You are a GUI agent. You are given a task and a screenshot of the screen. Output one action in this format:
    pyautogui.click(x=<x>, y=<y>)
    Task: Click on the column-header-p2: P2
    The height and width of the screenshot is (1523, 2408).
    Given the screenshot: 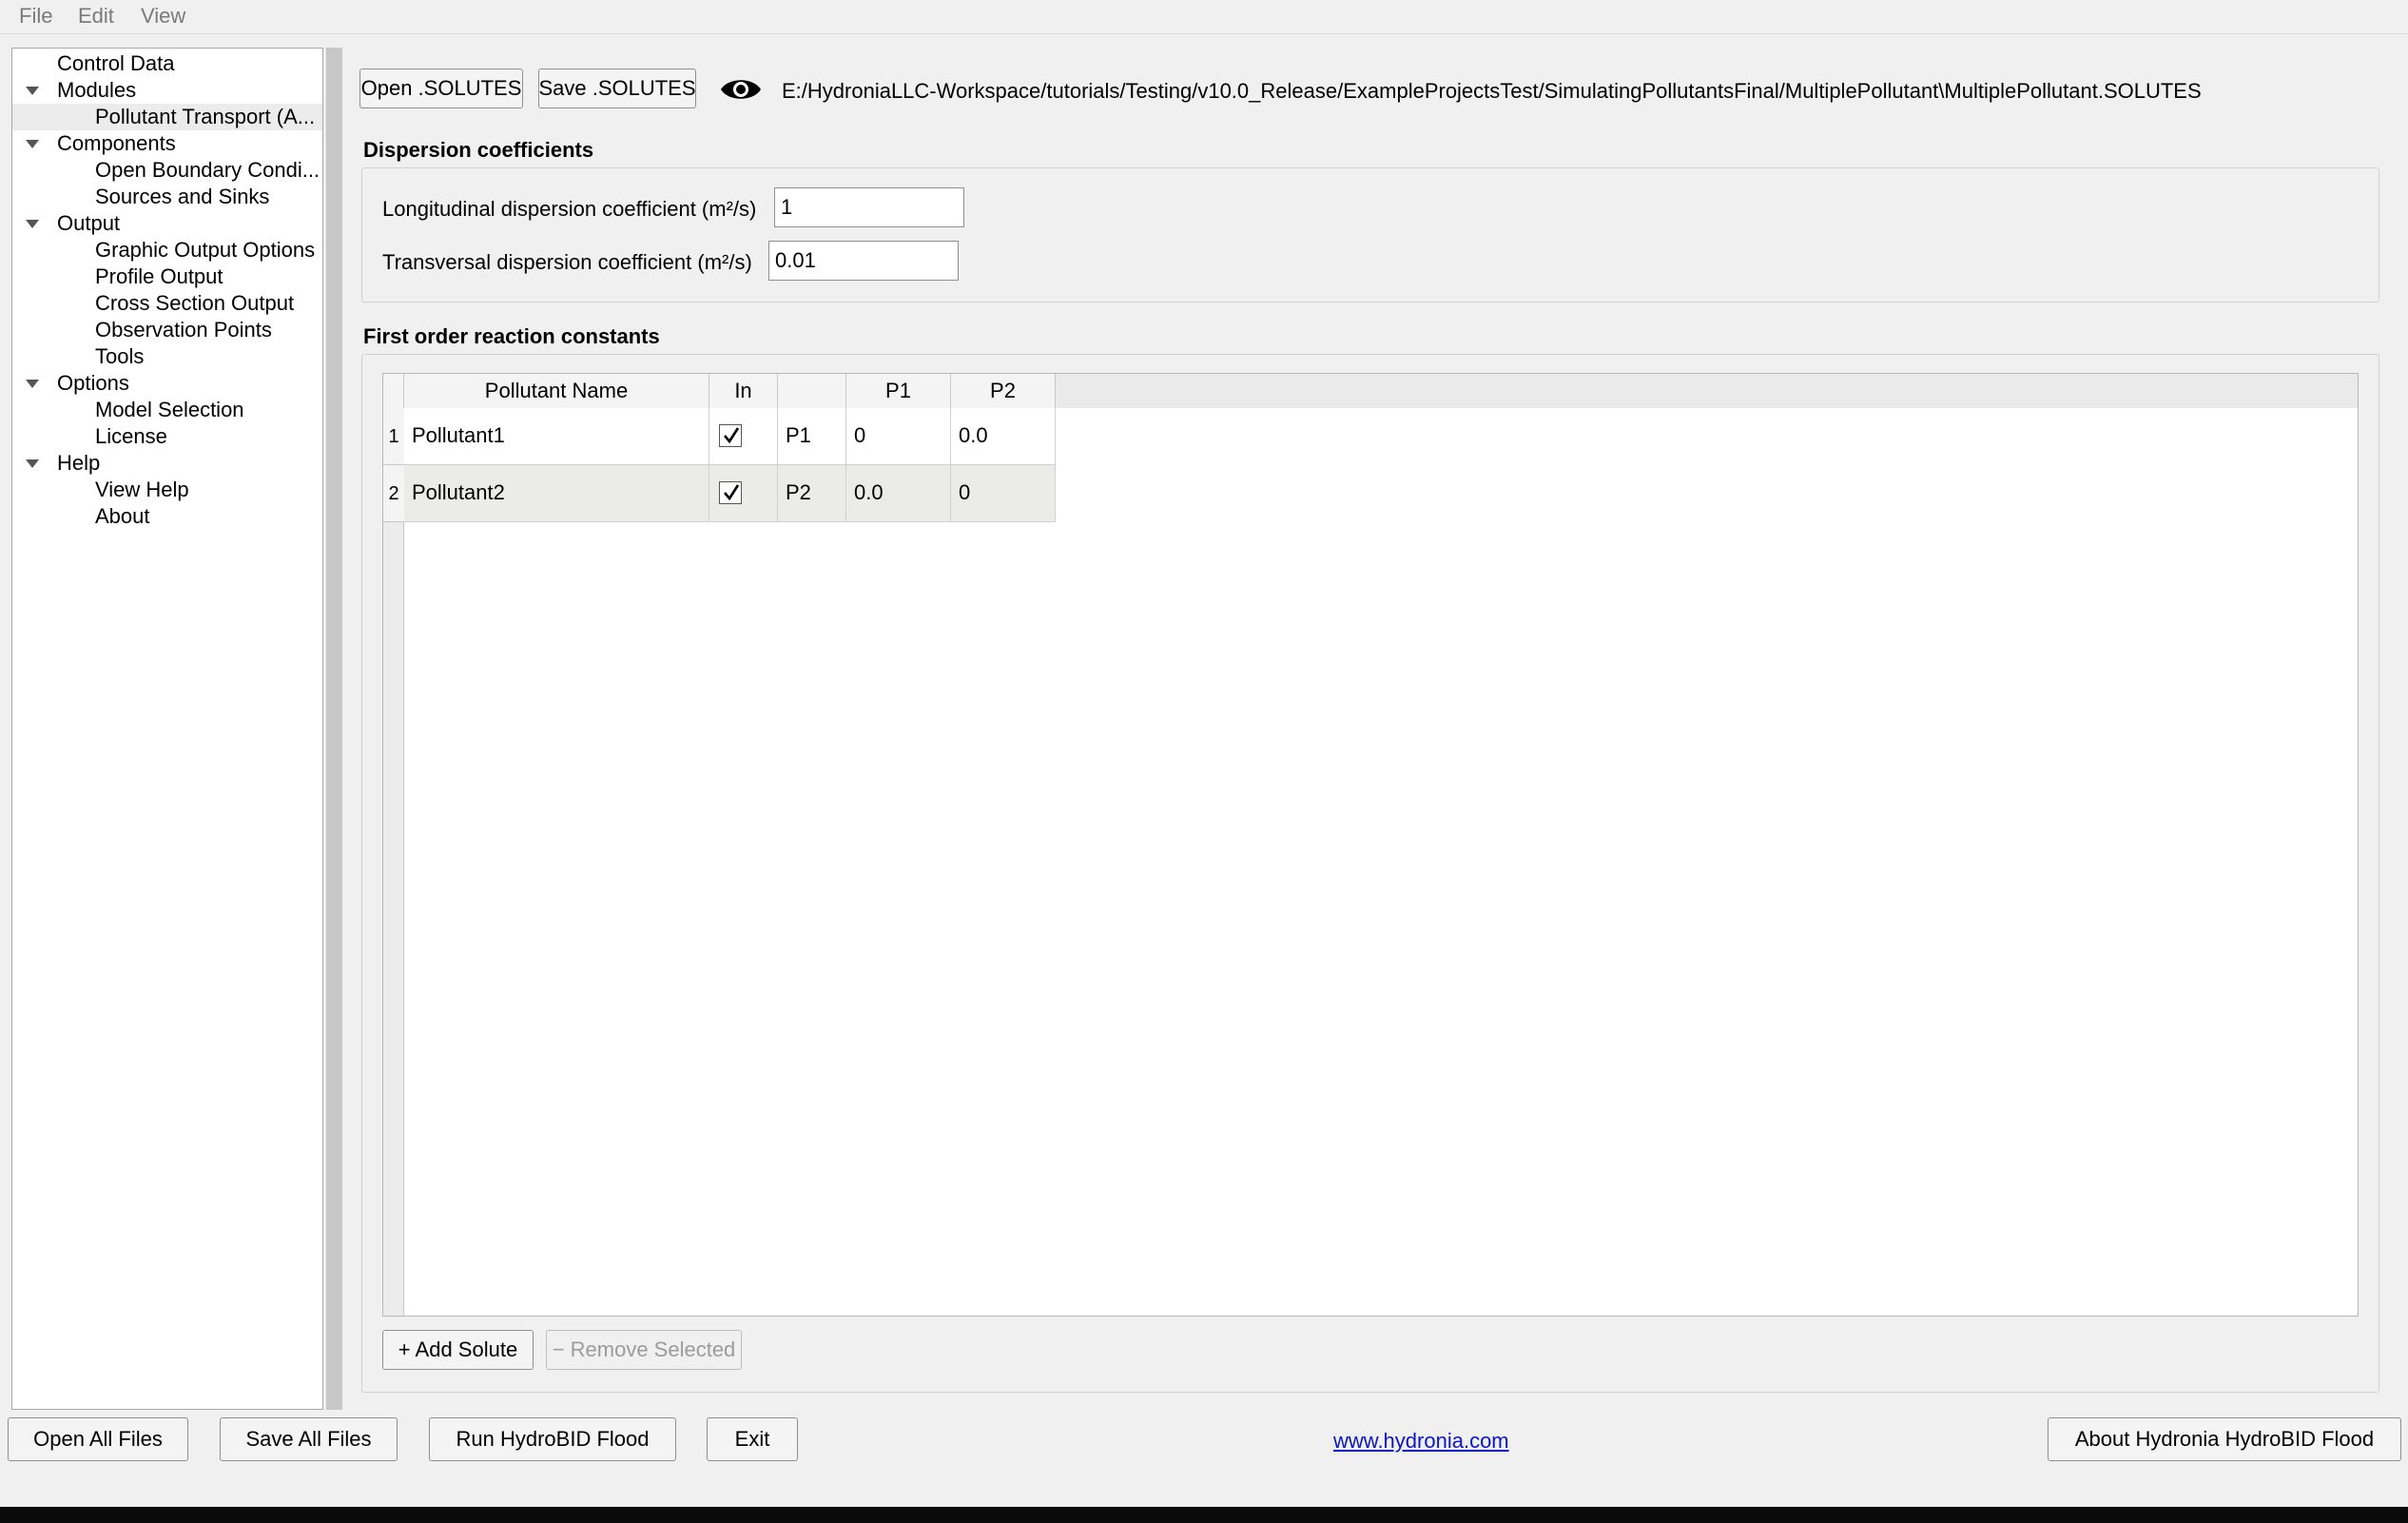 What is the action you would take?
    pyautogui.click(x=1004, y=391)
    